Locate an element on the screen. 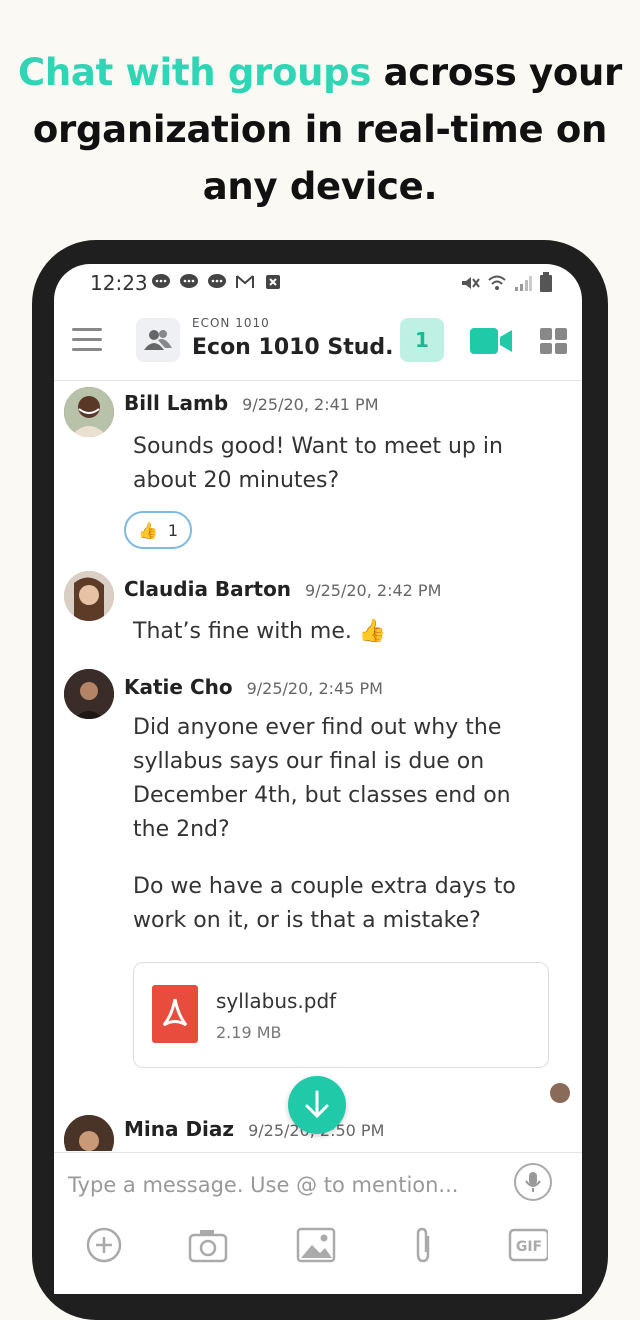  message-header: Claudia Barton 9/25/20, 2:42 PM is located at coordinates (282, 589).